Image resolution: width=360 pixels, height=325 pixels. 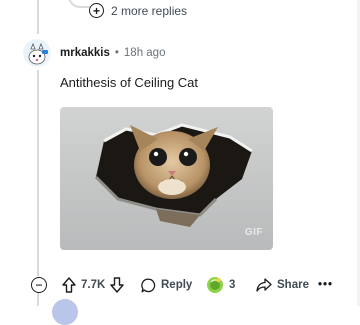 I want to click on chat-bubble-icon, so click(x=148, y=285).